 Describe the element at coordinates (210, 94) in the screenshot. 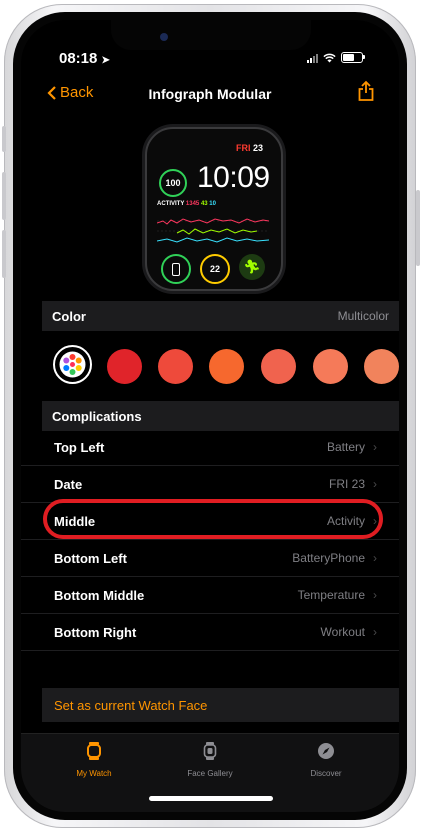

I see `page-title: Infograph Modular` at that location.